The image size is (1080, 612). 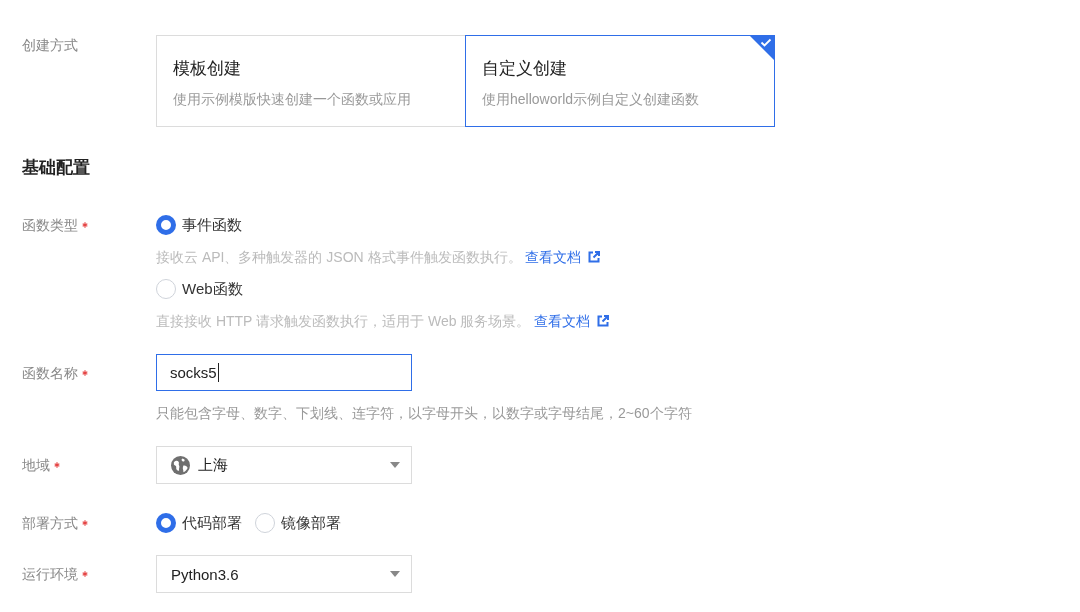 I want to click on field-hint: 只能包含字母、数字、下划线、连字符，以字母开头，以数字或字母结尾，2~60个字符, so click(x=424, y=413).